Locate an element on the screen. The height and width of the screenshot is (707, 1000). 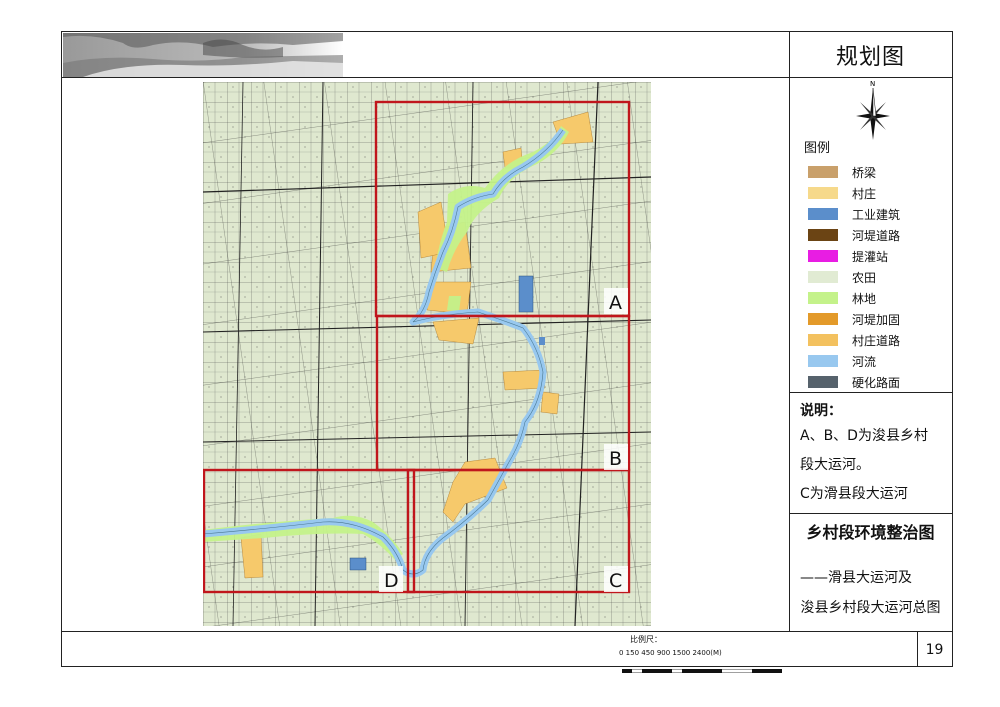
drawing-subtitle-1: ——滑县大运河及 is located at coordinates (856, 578).